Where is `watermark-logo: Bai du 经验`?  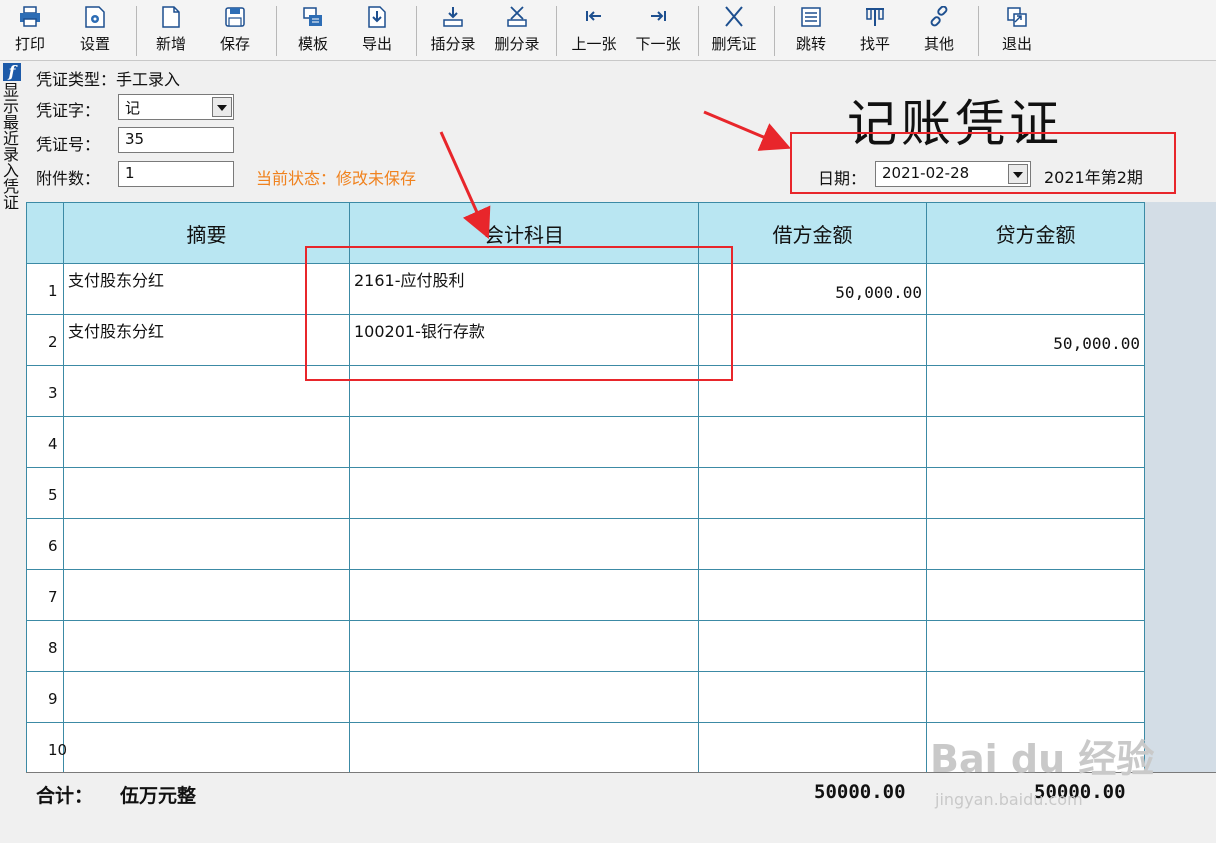 watermark-logo: Bai du 经验 is located at coordinates (1042, 759).